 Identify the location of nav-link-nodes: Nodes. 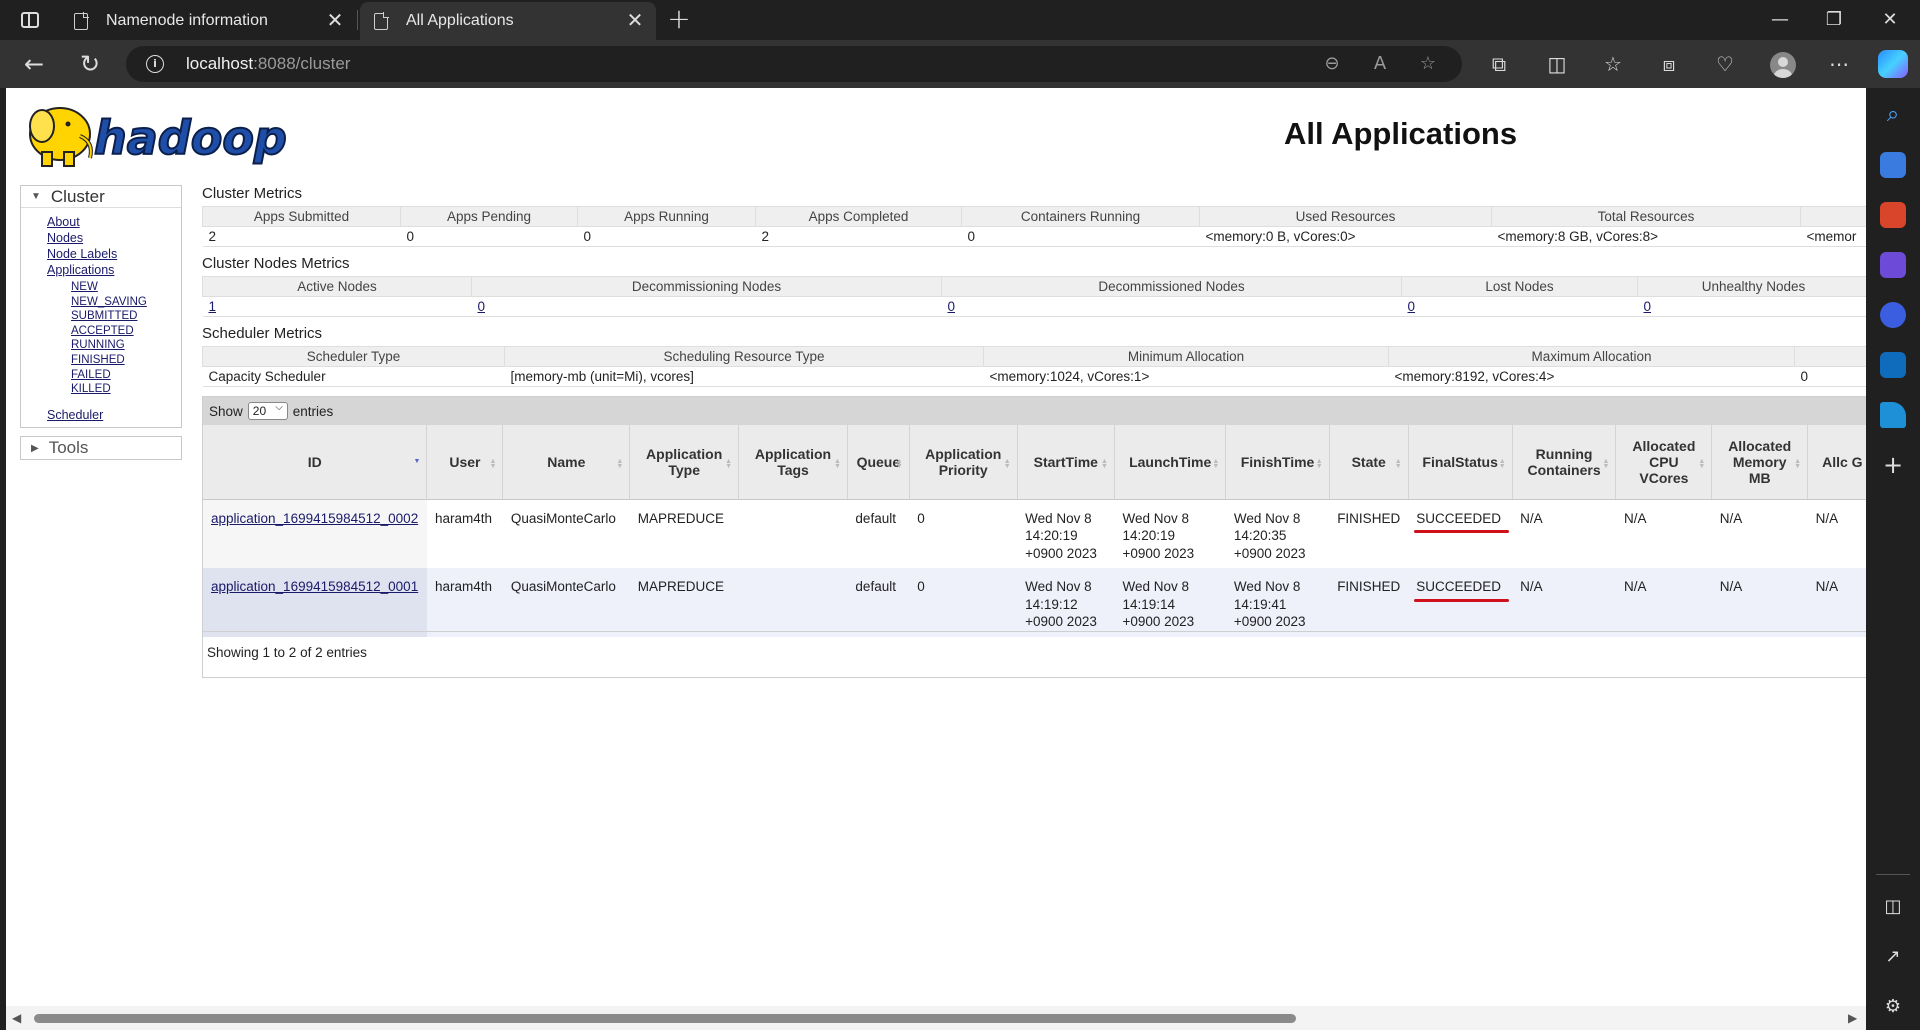
(114, 238).